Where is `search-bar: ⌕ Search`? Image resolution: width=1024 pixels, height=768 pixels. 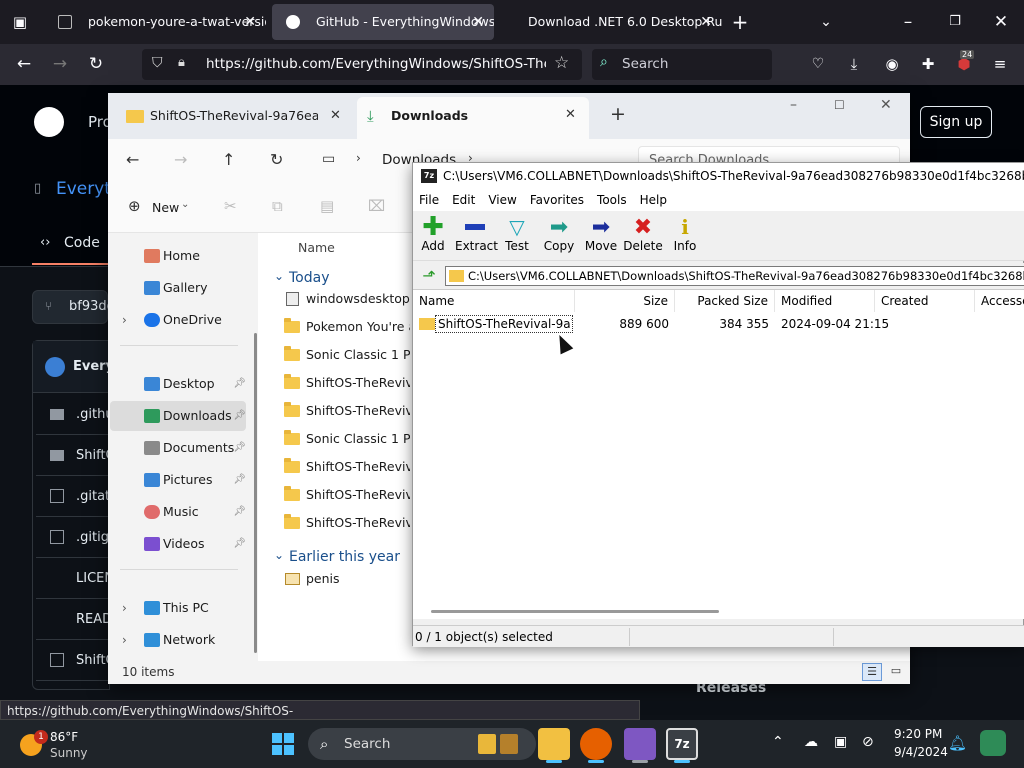 search-bar: ⌕ Search is located at coordinates (682, 64).